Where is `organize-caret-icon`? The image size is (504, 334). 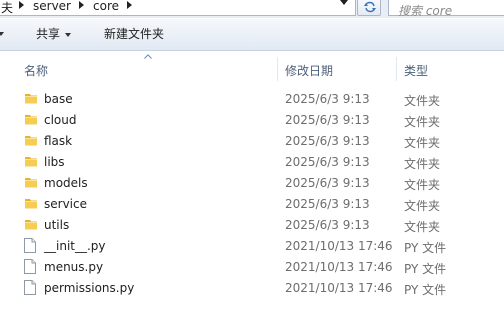
organize-caret-icon is located at coordinates (2, 34).